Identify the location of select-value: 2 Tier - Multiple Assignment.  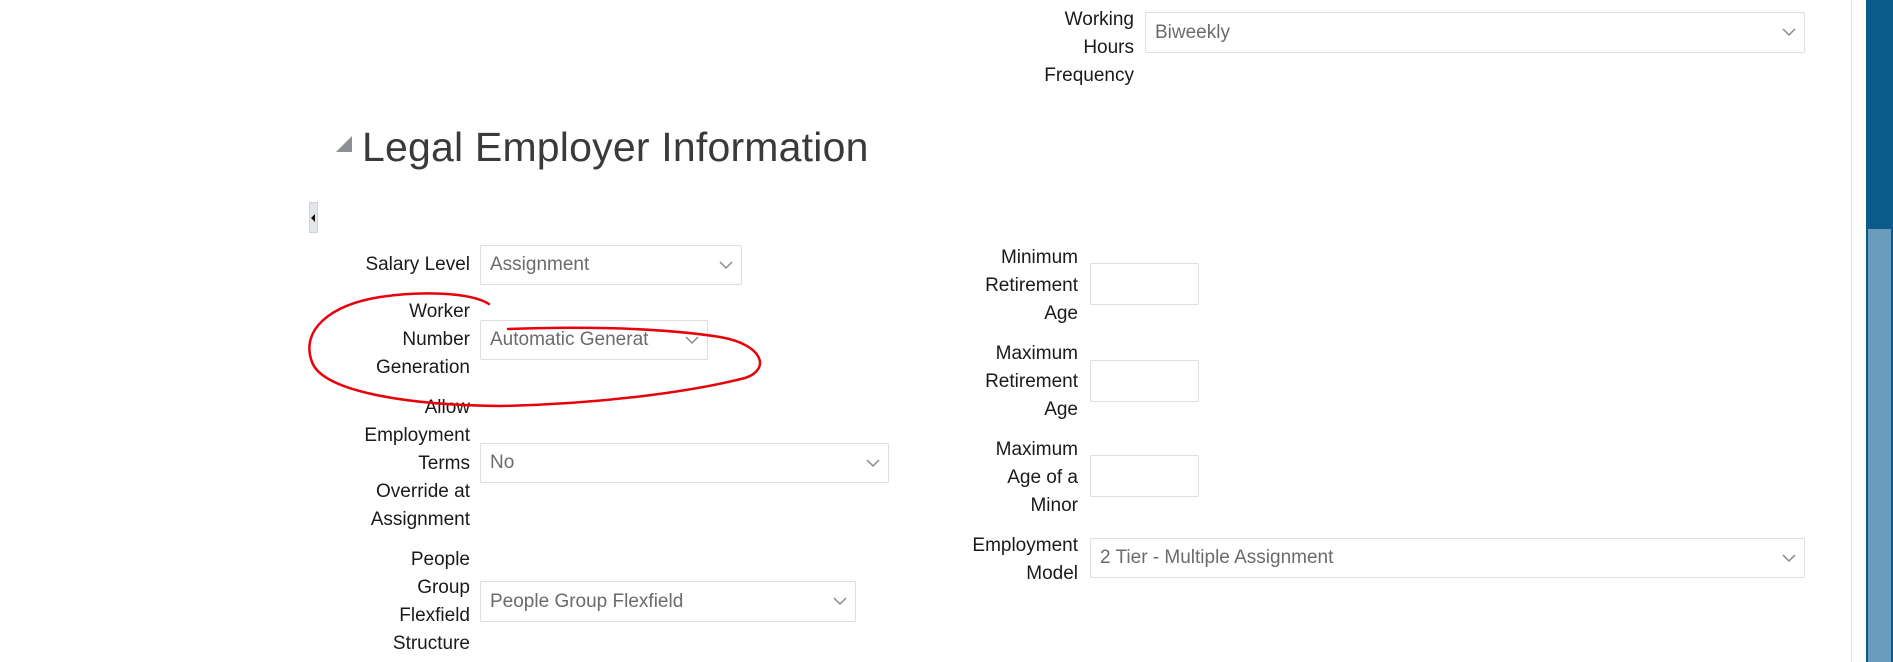
(1217, 557).